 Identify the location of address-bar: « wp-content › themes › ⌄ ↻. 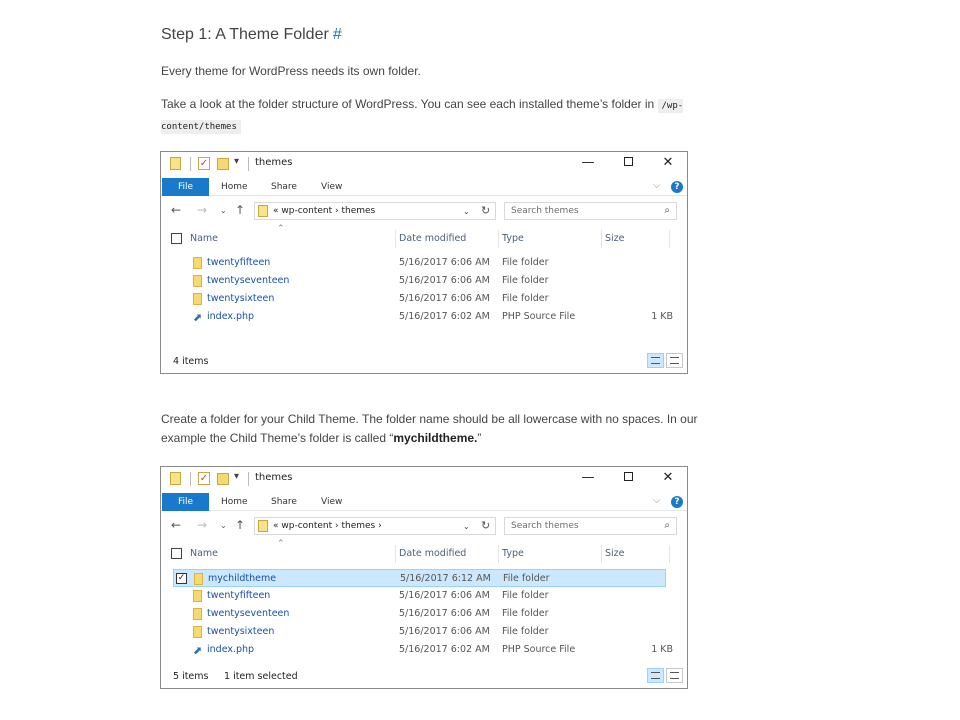
(375, 526).